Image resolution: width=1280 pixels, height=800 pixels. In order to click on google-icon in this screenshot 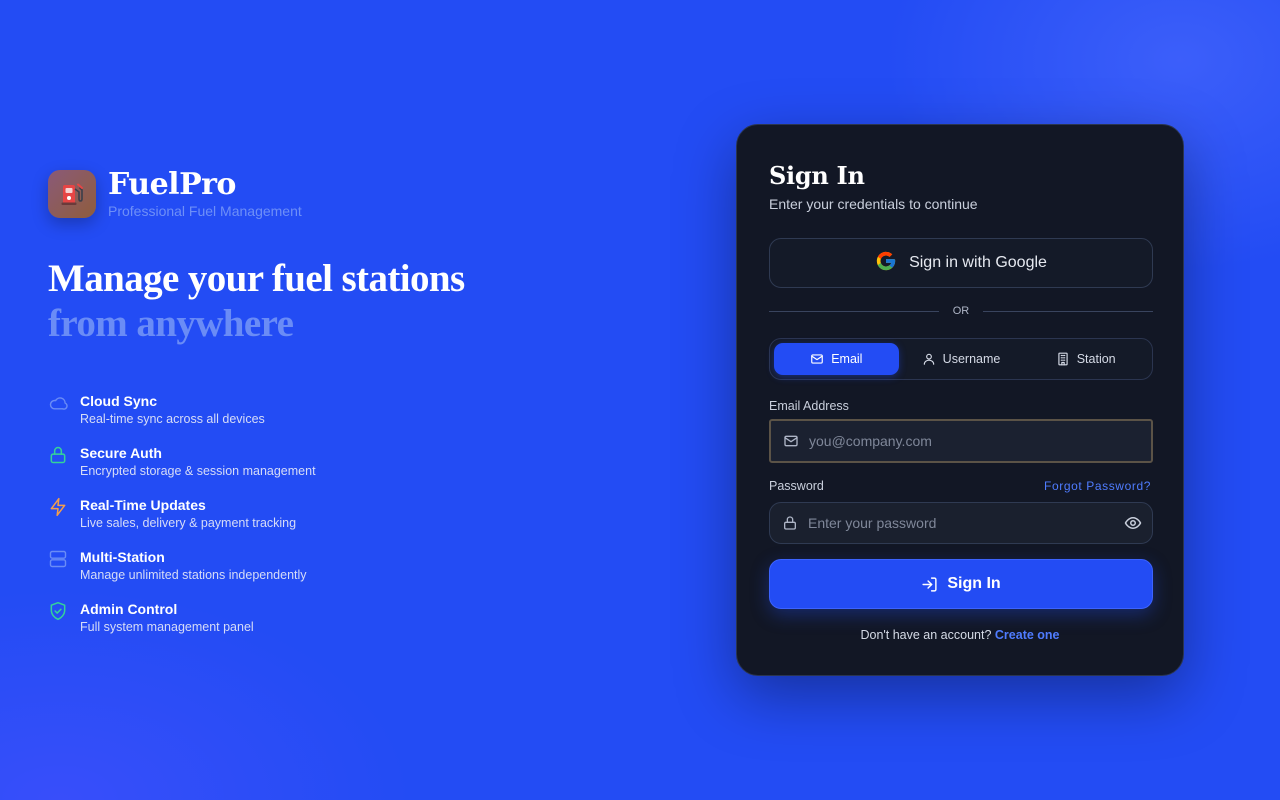, I will do `click(886, 263)`.